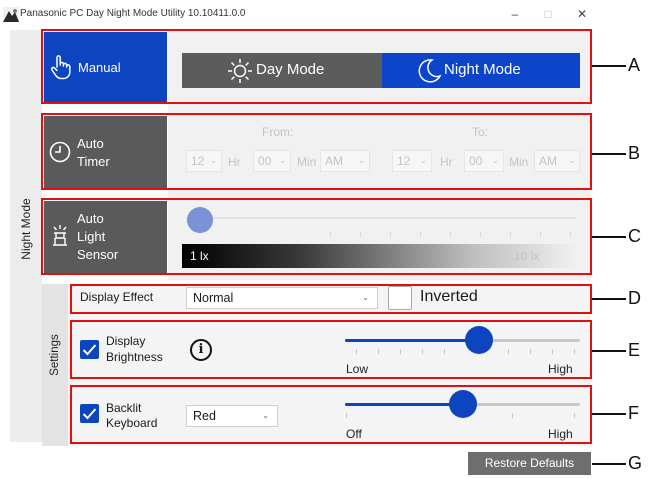  I want to click on callout-box-f, so click(331, 414).